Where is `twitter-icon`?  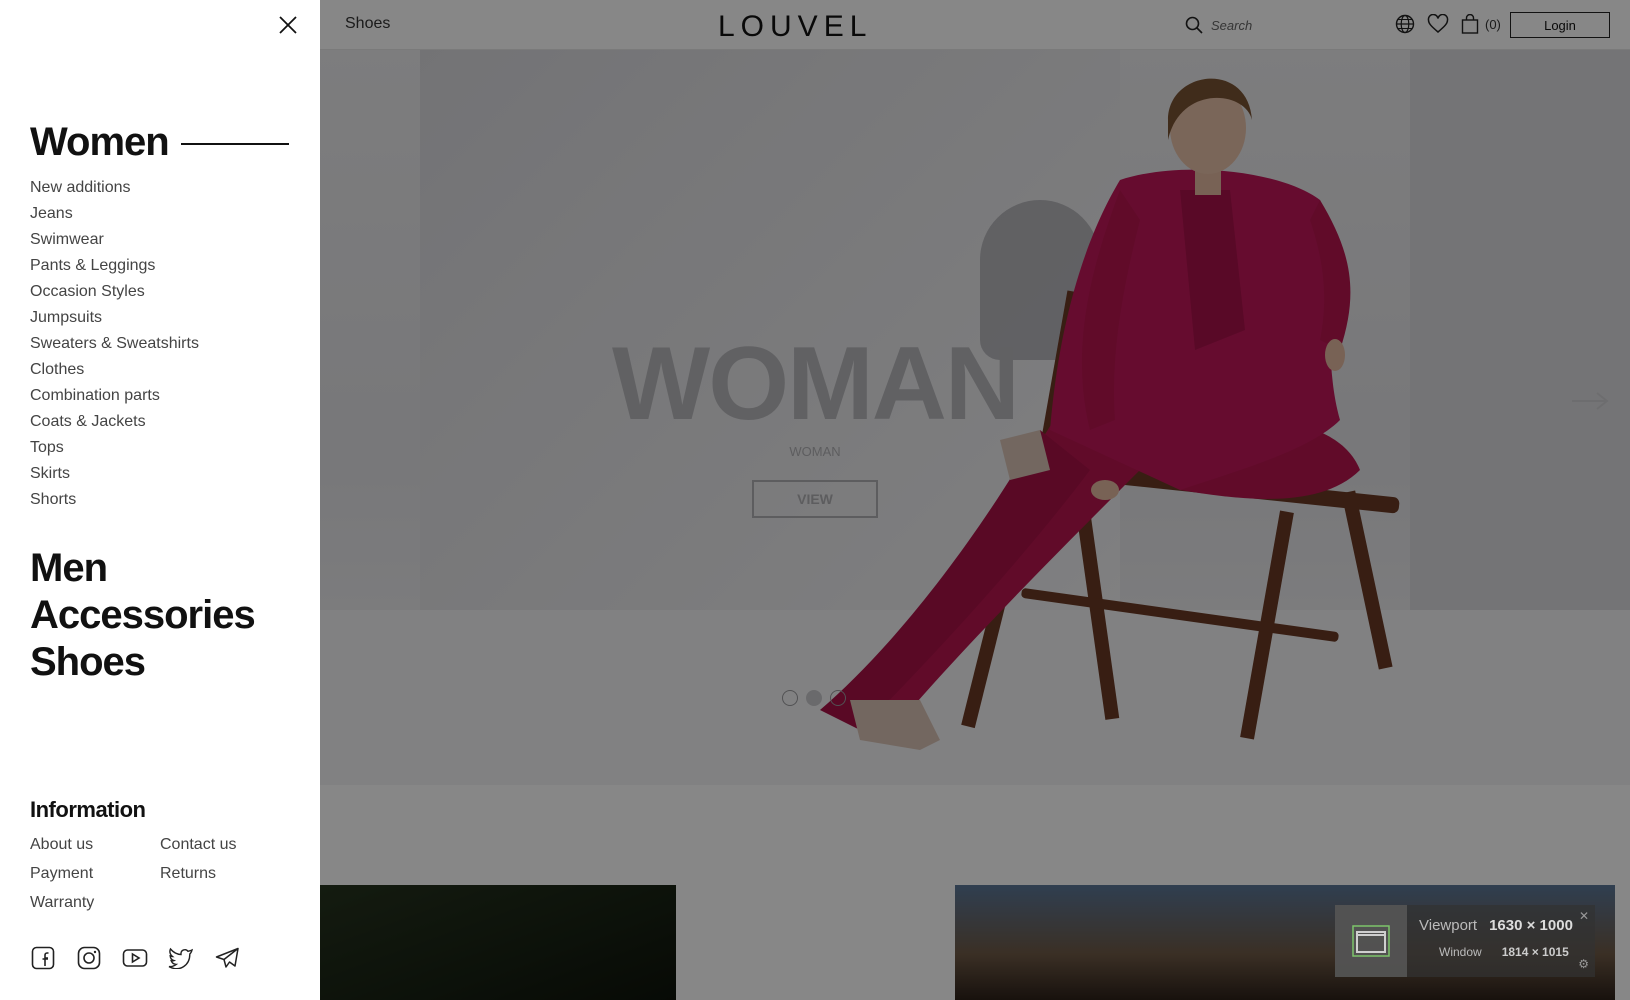 twitter-icon is located at coordinates (181, 958).